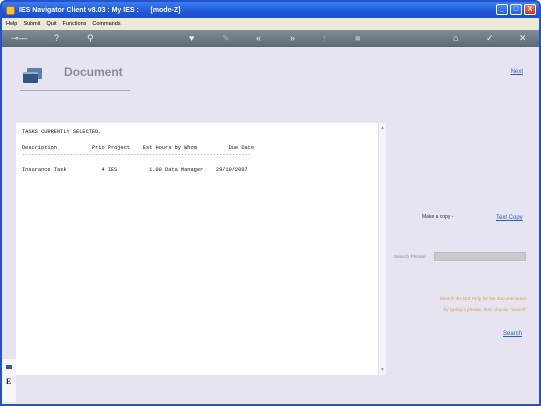 This screenshot has width=541, height=406. I want to click on search-link: Search, so click(512, 334).